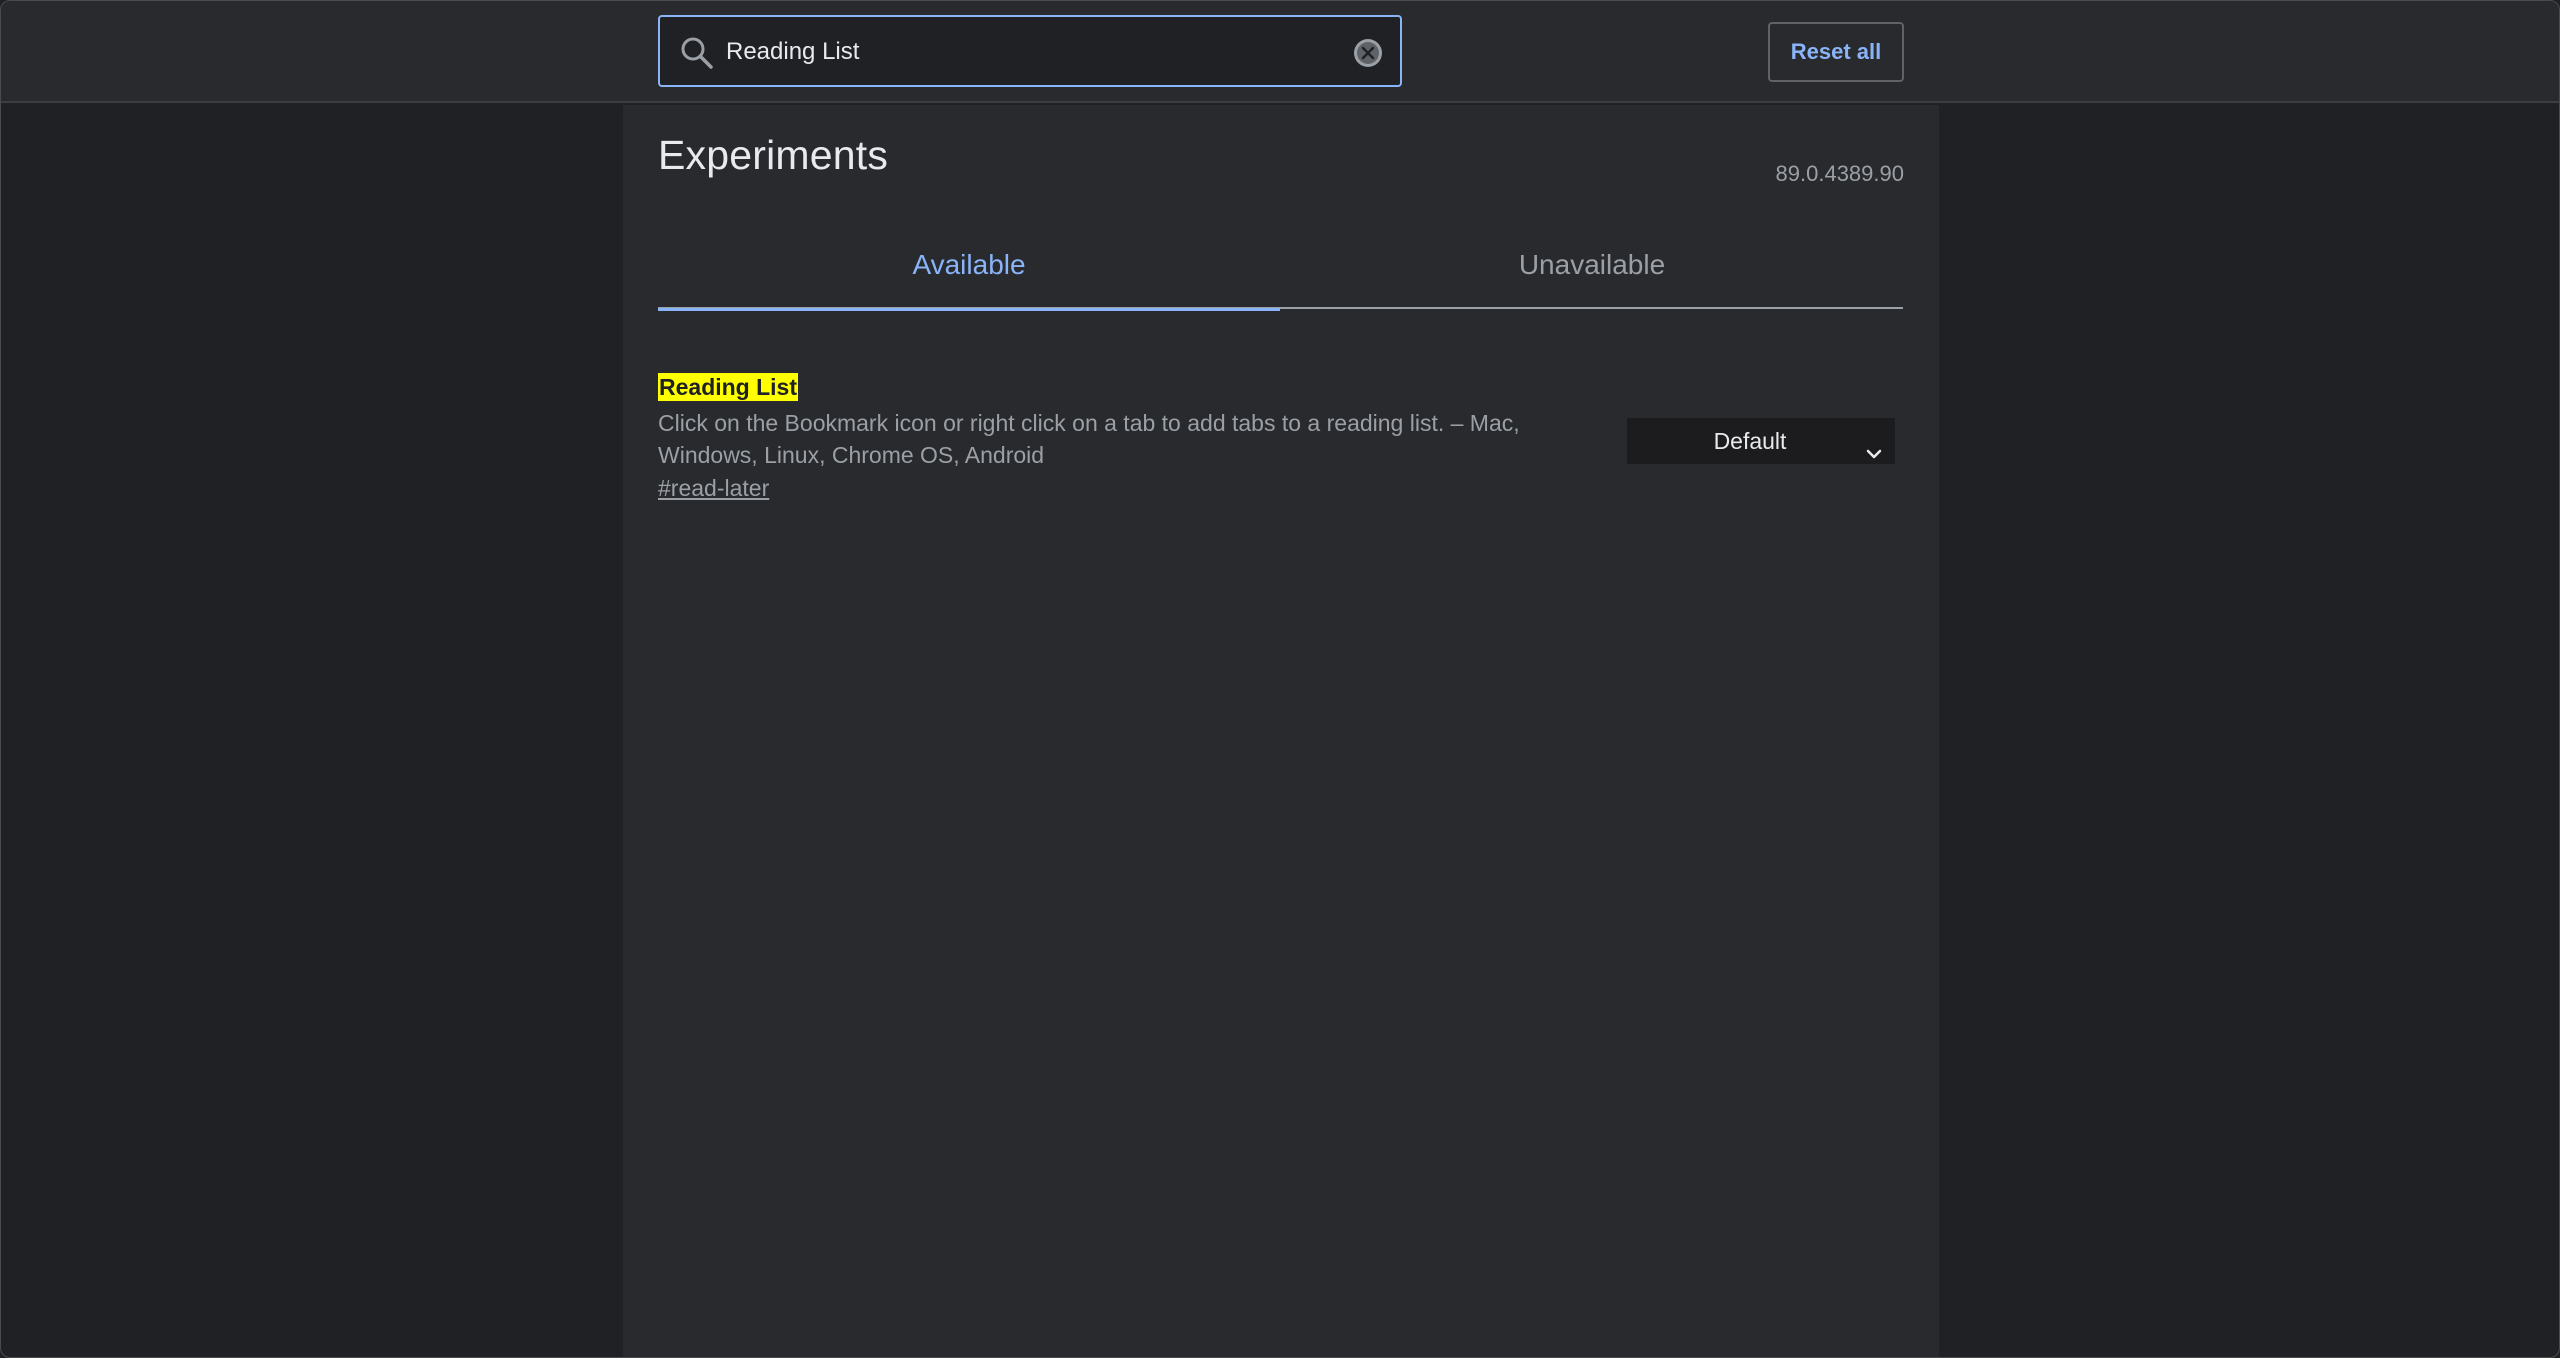 Image resolution: width=2560 pixels, height=1358 pixels. Describe the element at coordinates (773, 155) in the screenshot. I see `page-title: Experiments` at that location.